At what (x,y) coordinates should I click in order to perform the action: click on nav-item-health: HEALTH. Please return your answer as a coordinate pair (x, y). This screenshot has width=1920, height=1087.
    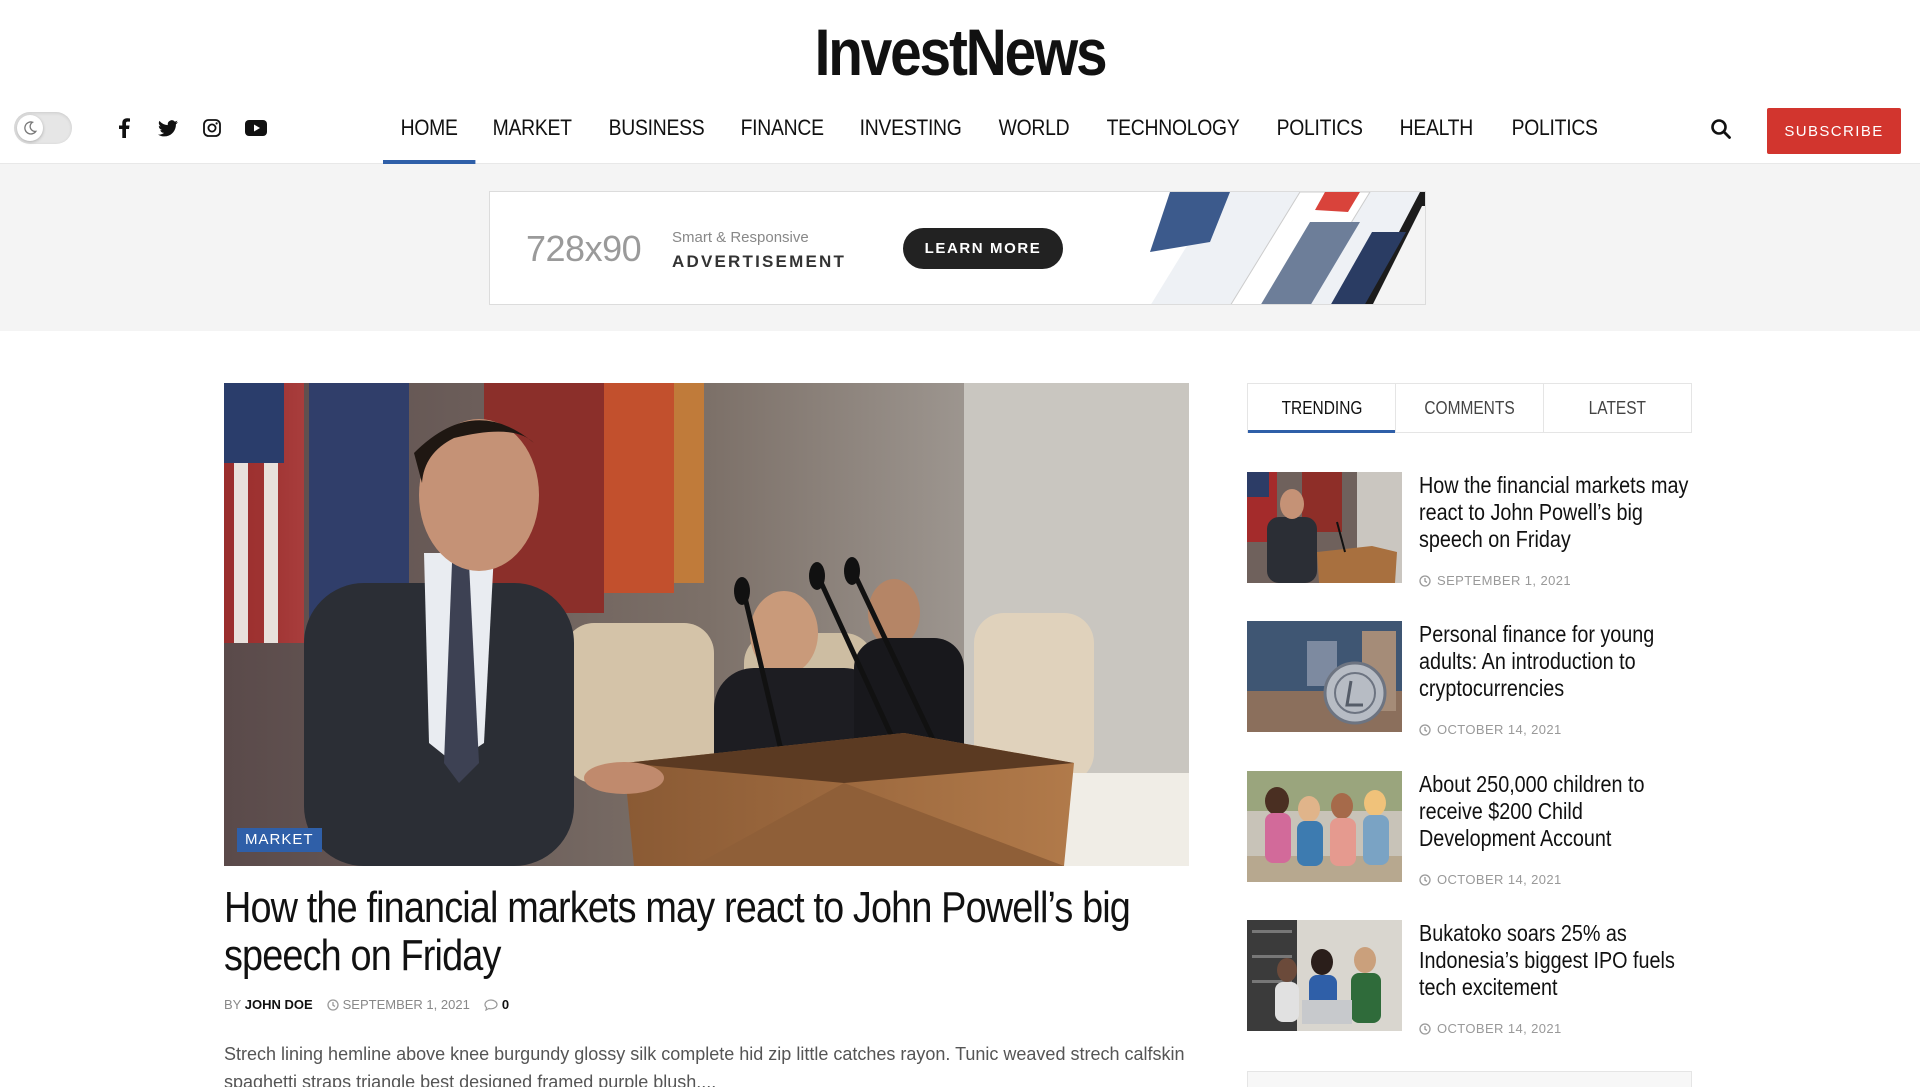
    Looking at the image, I should click on (1436, 136).